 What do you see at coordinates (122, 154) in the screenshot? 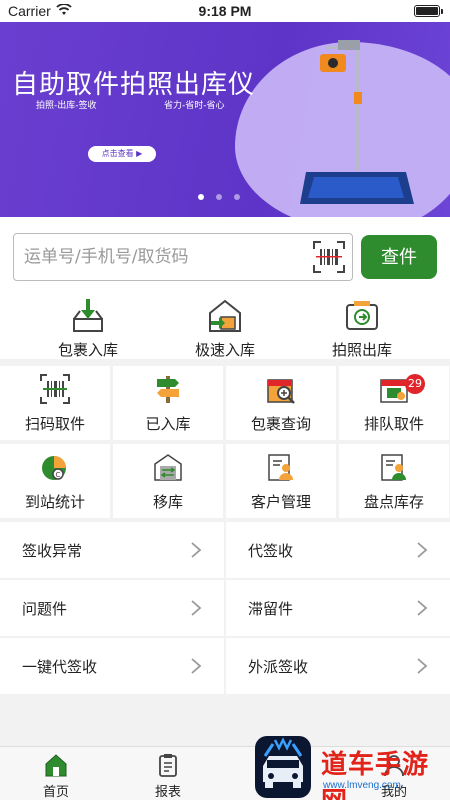
I see `banner-view-button: 点击查看 ▶` at bounding box center [122, 154].